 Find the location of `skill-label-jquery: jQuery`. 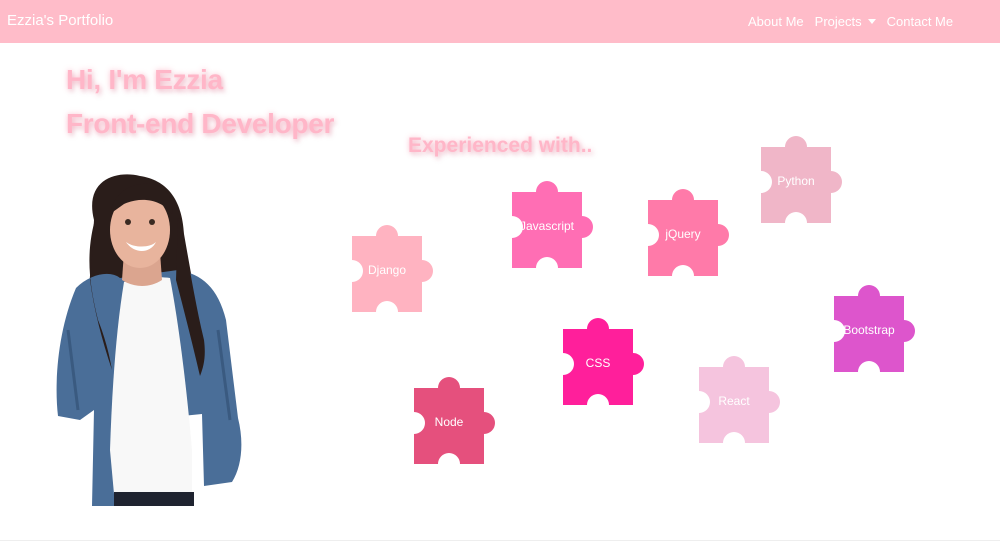

skill-label-jquery: jQuery is located at coordinates (683, 234).